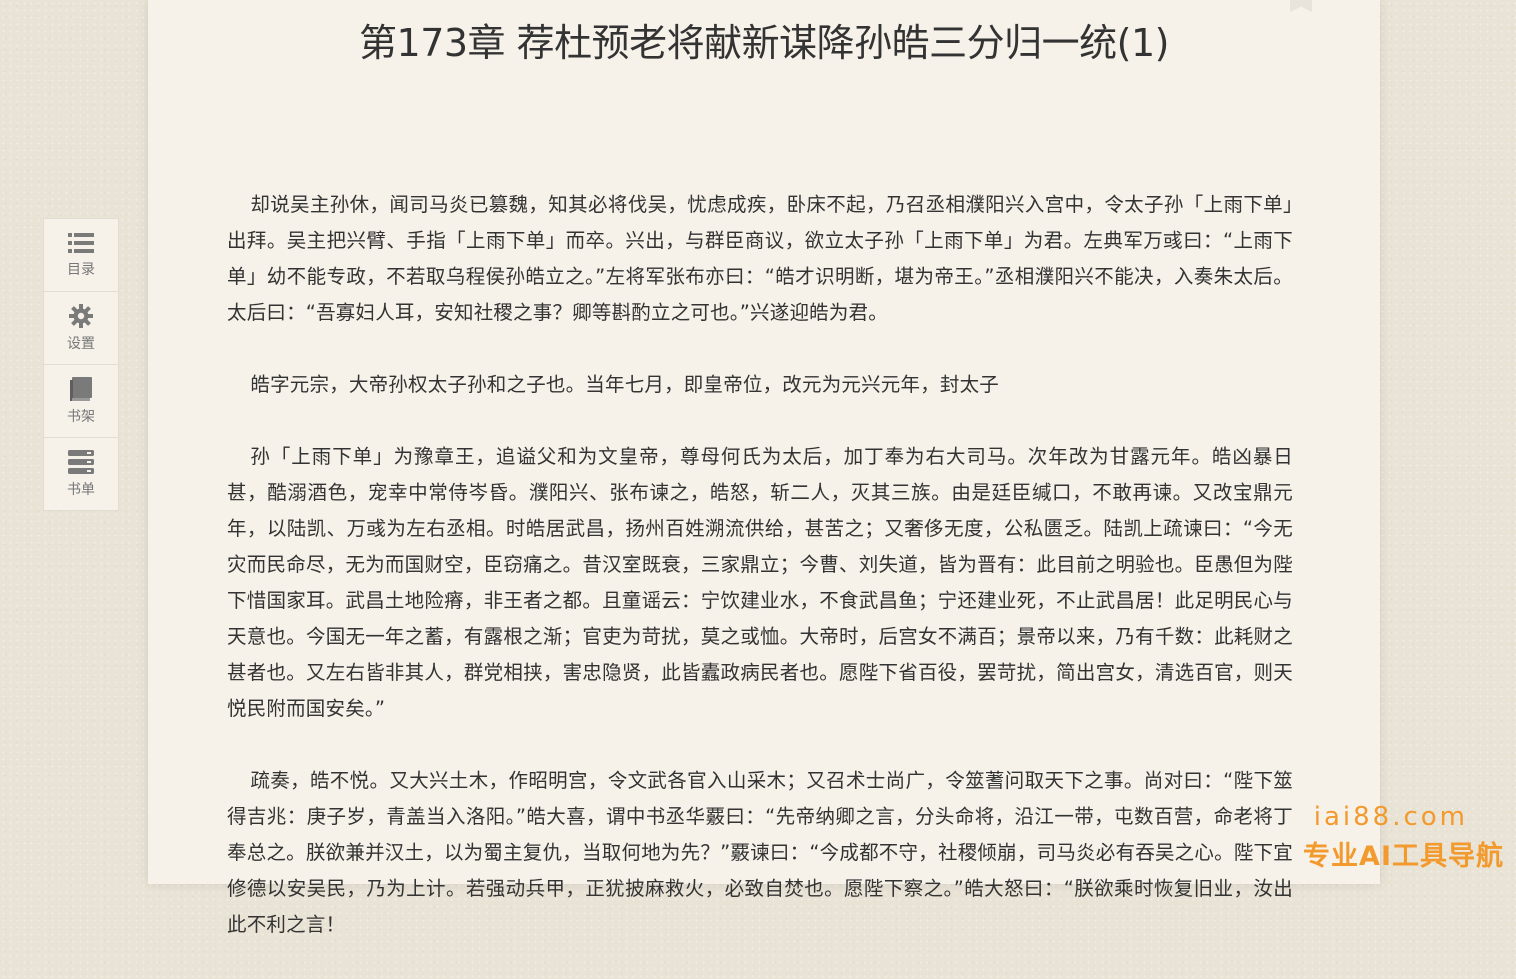 This screenshot has width=1516, height=979. What do you see at coordinates (81, 401) in the screenshot?
I see `toolbar-bookshelf-button: 书架` at bounding box center [81, 401].